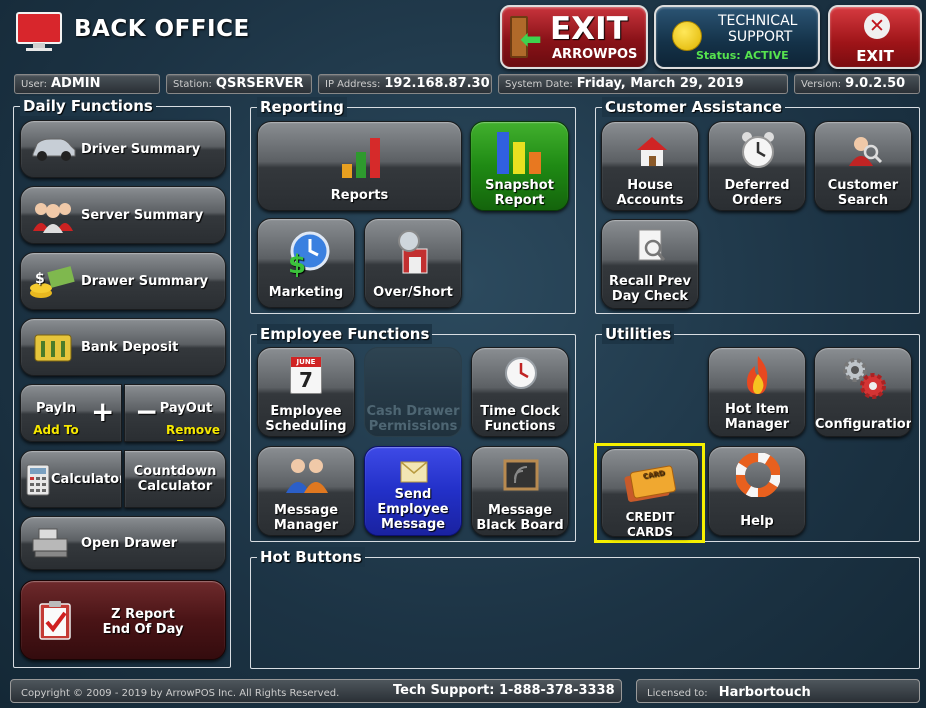 The height and width of the screenshot is (708, 926). I want to click on drawer-summary-button: $ Drawer Summary, so click(123, 281).